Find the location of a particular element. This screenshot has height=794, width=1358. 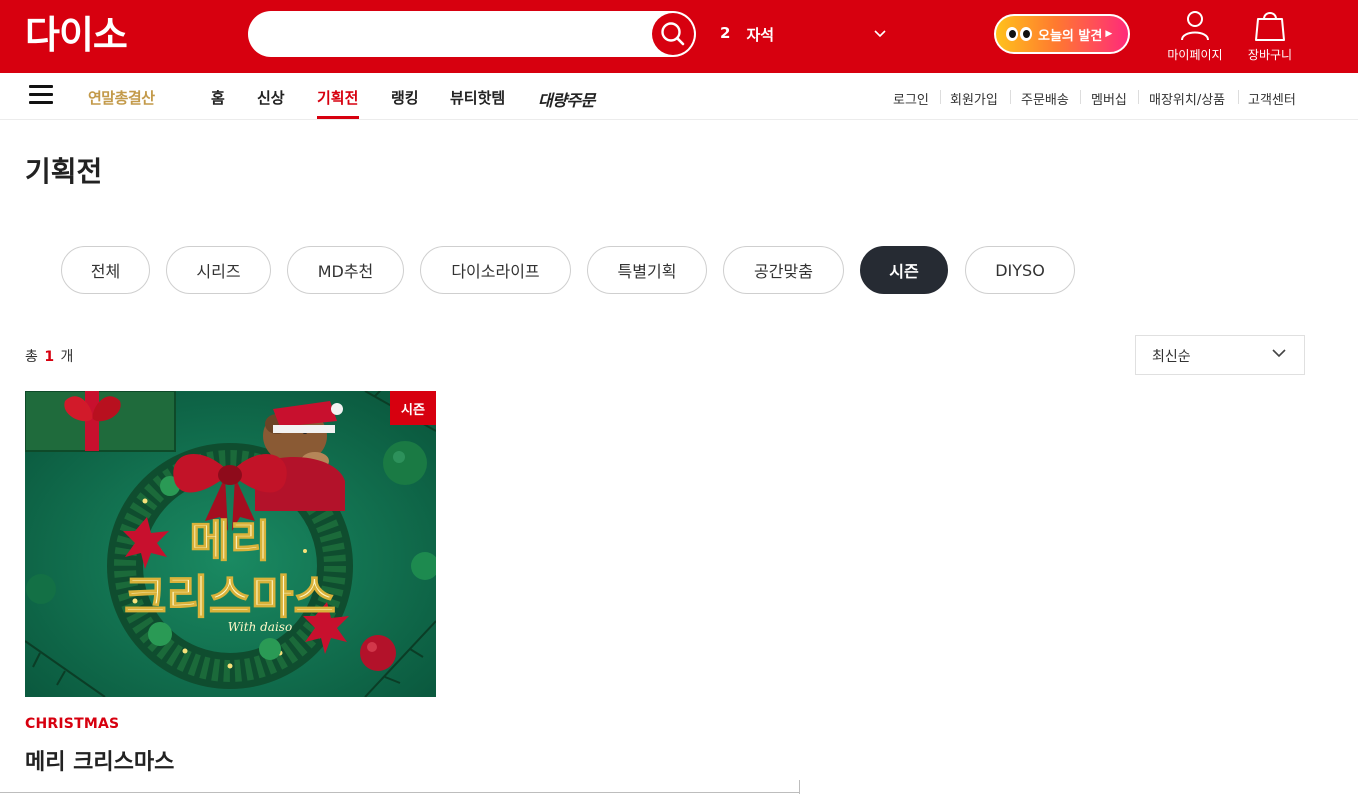

util-customer-center: 고객센터 is located at coordinates (1272, 98).